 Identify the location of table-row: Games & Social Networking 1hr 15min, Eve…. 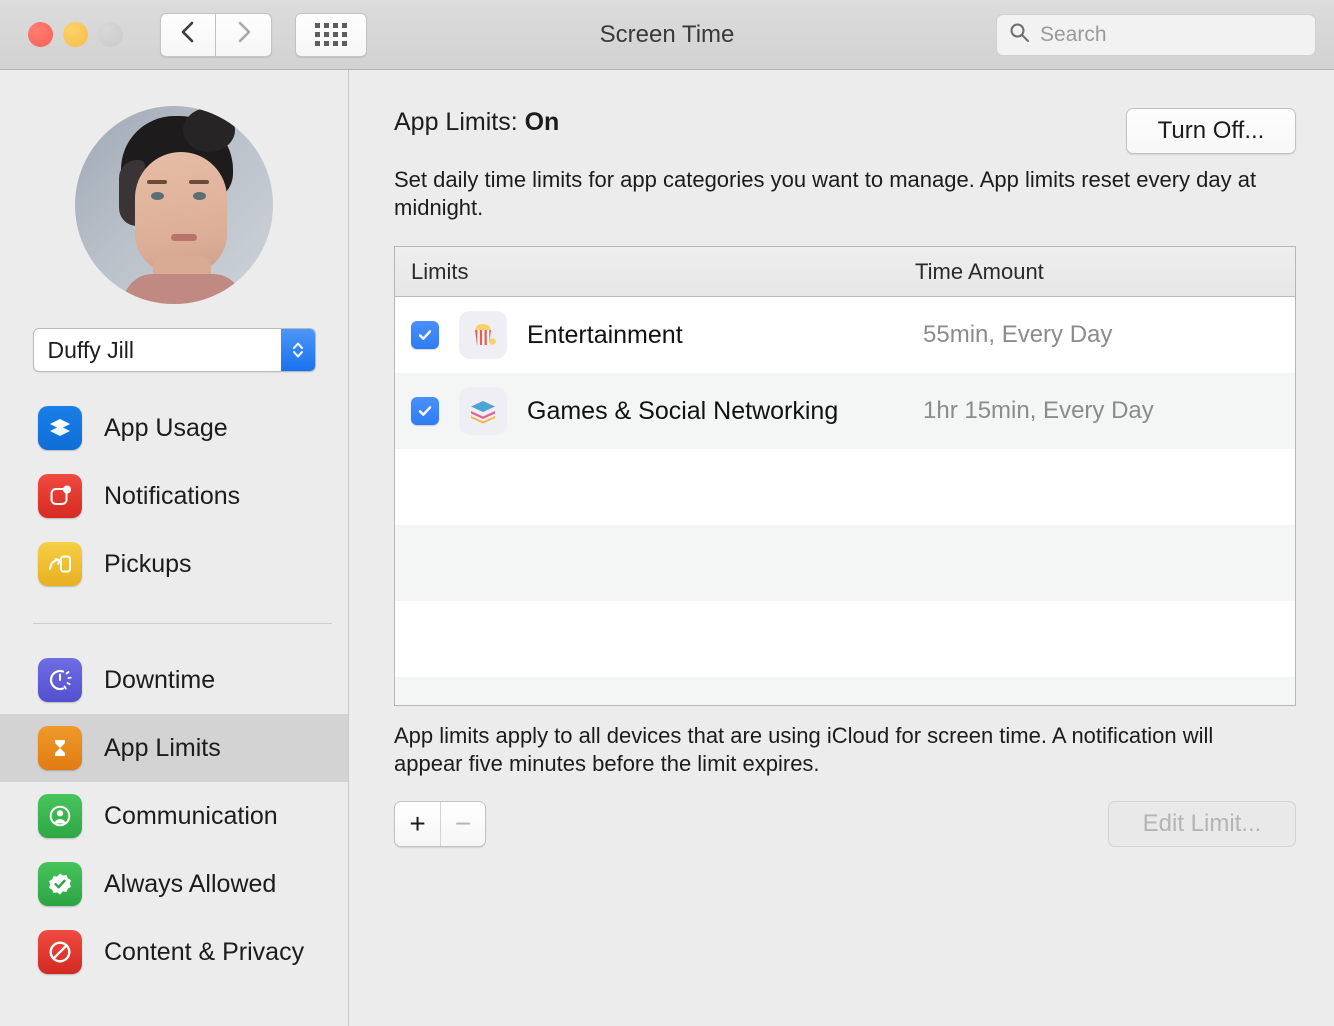
(845, 411).